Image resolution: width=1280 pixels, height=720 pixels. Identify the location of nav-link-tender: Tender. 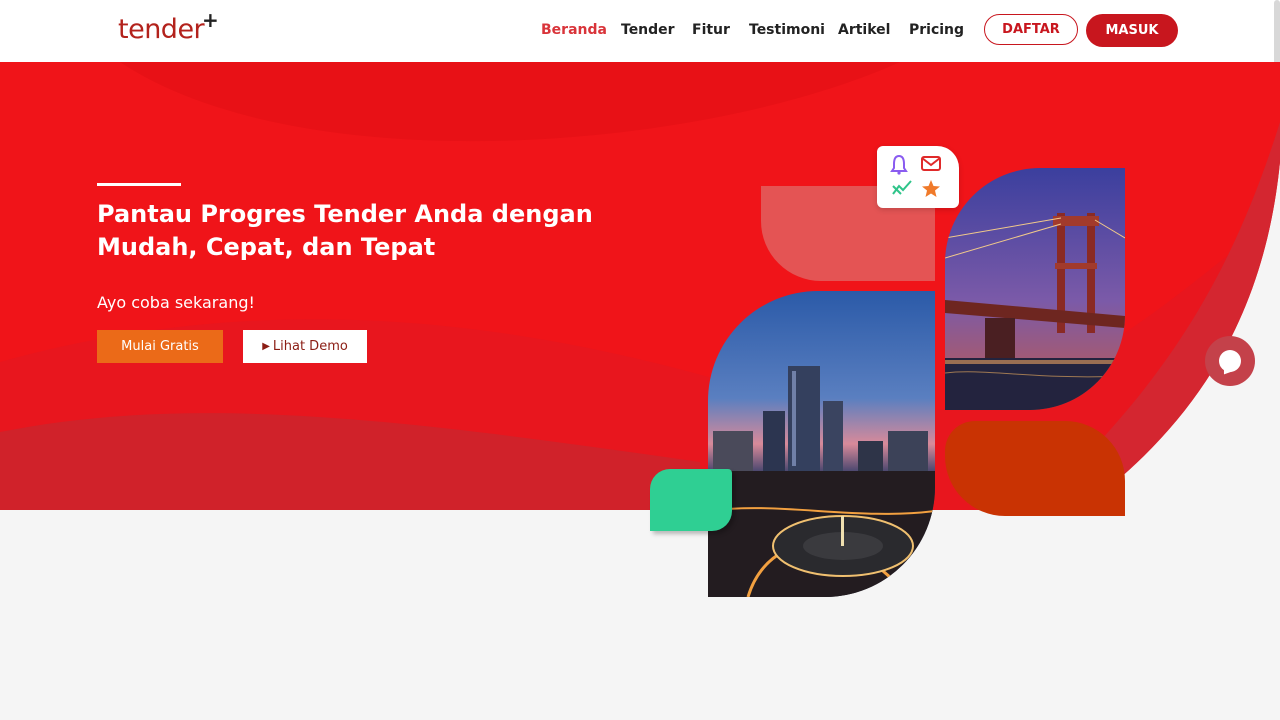
(648, 30).